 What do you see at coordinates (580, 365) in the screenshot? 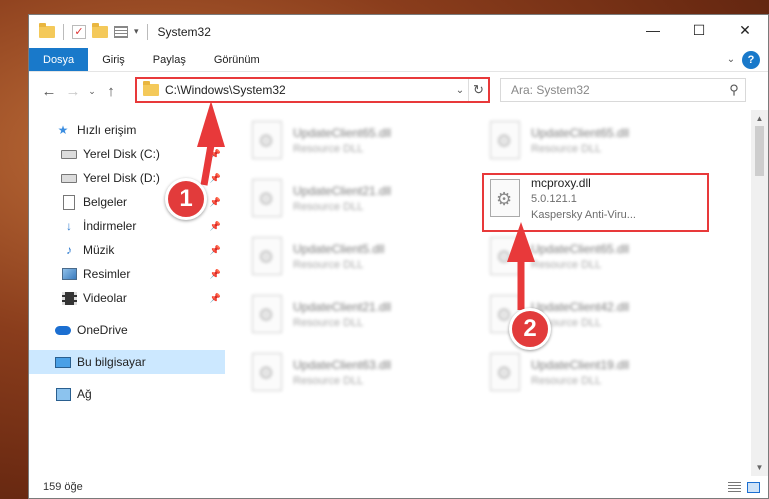
I see `file-name: UpdateClient19.dll` at bounding box center [580, 365].